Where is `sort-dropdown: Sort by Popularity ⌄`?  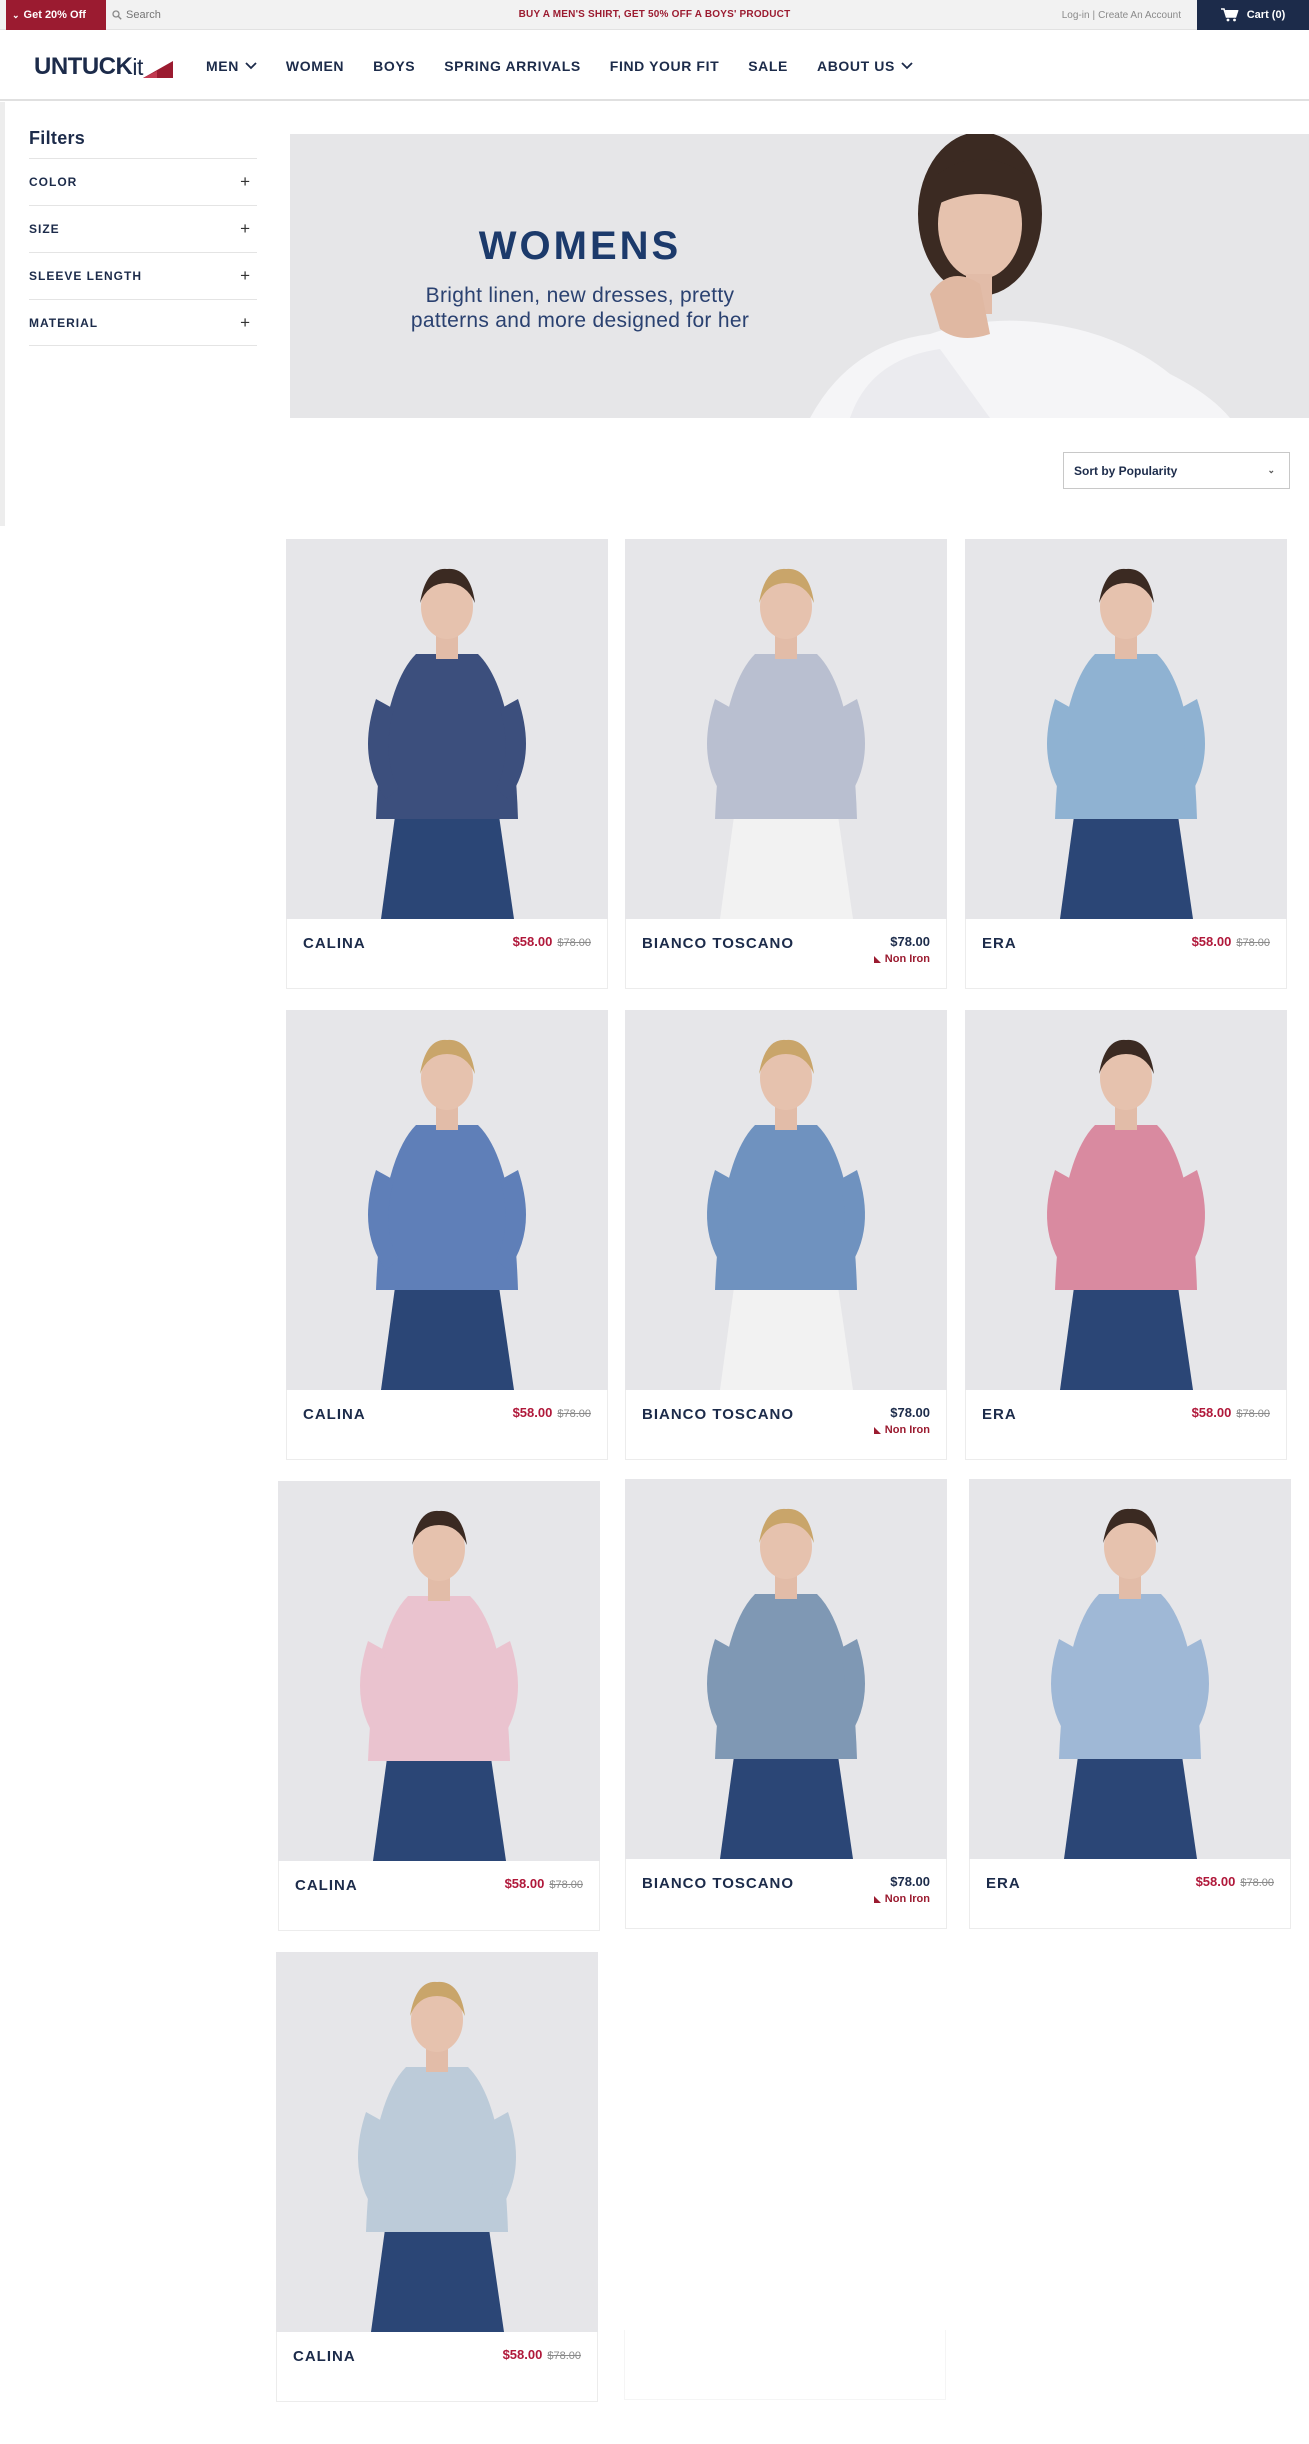 sort-dropdown: Sort by Popularity ⌄ is located at coordinates (1176, 470).